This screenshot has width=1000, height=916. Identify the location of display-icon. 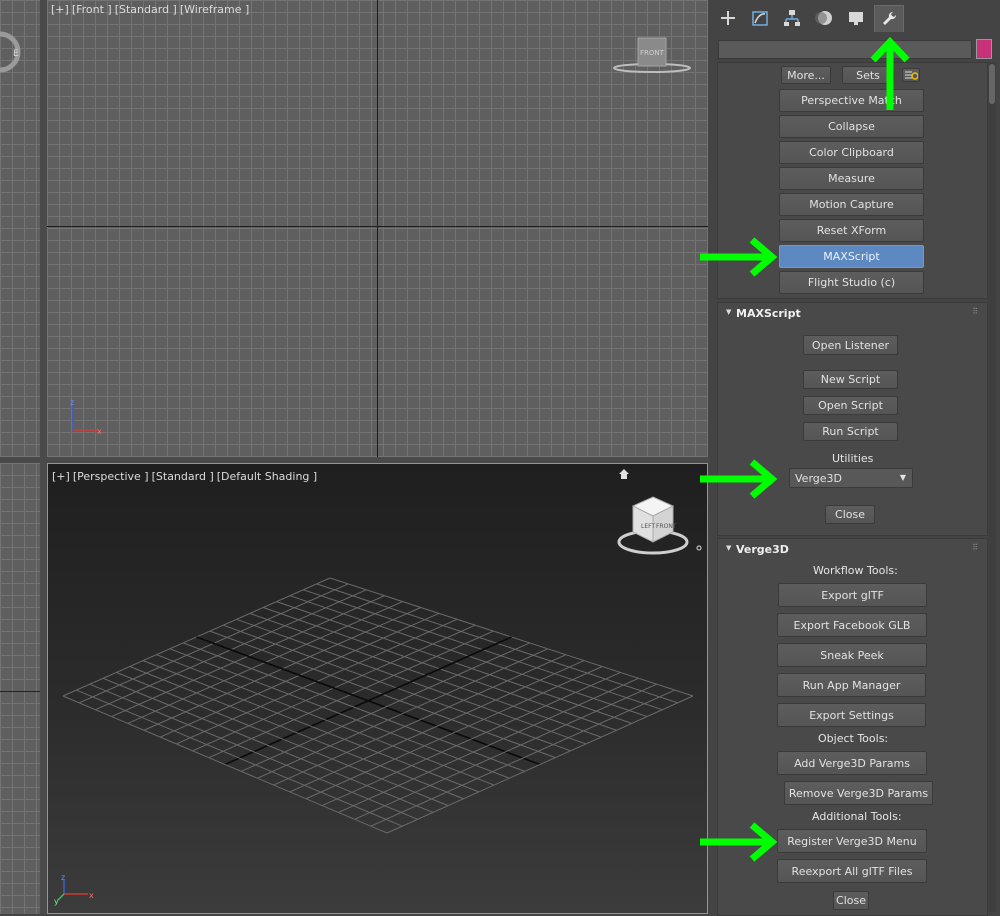
(856, 18).